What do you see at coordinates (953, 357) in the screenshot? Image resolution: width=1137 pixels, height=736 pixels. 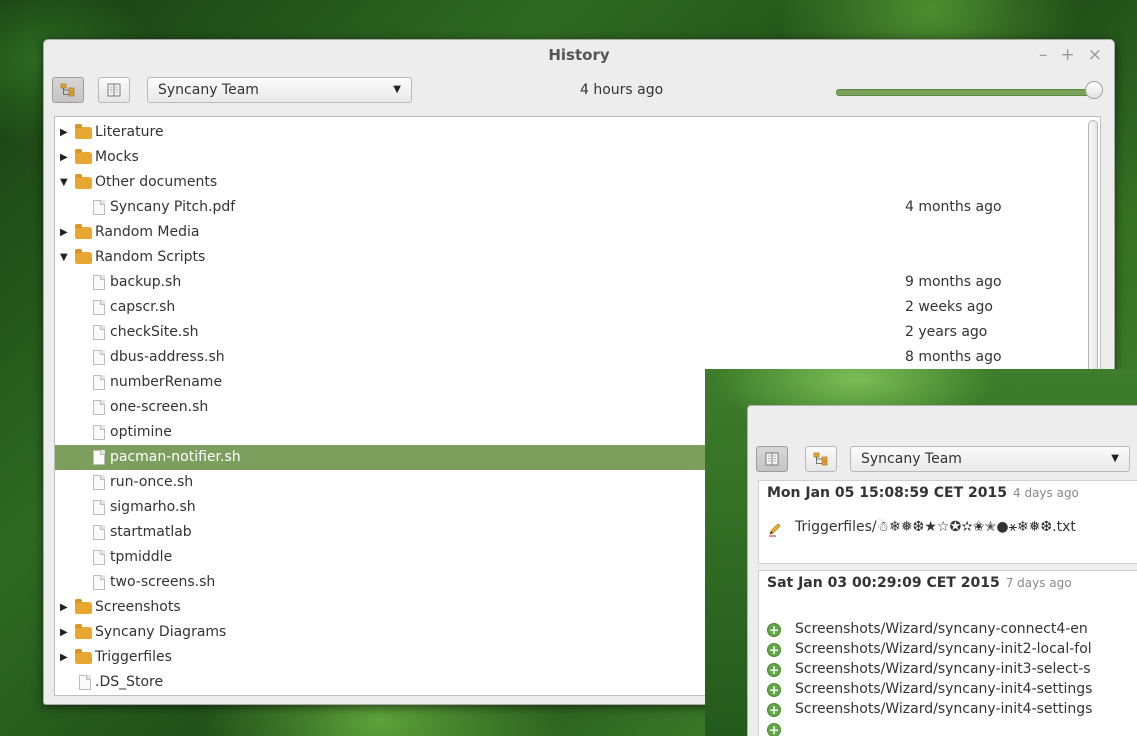 I see `tree-item-modified: 8 months ago` at bounding box center [953, 357].